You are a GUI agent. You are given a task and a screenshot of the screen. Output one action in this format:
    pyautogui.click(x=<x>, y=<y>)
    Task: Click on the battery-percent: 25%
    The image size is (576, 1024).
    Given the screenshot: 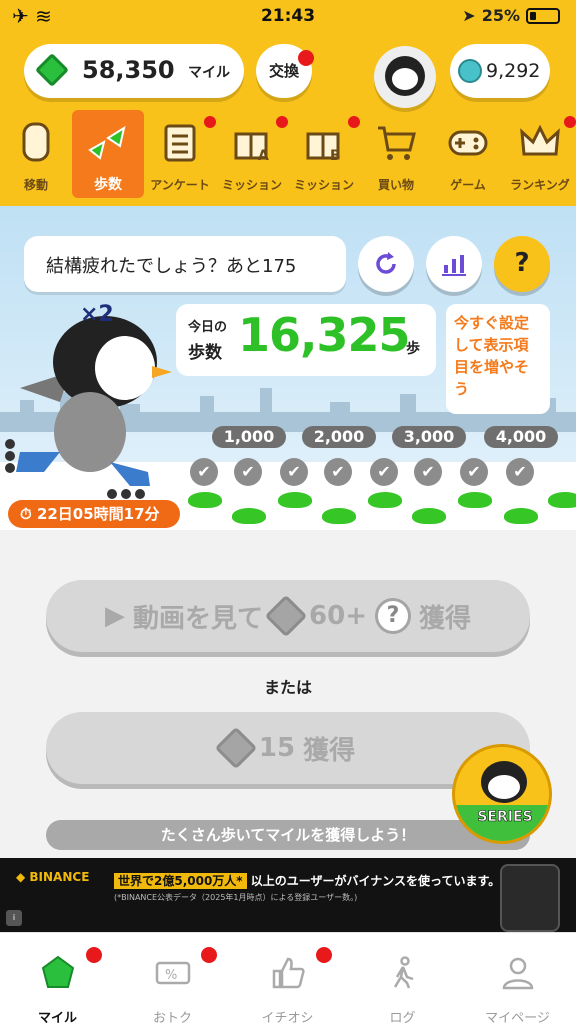 What is the action you would take?
    pyautogui.click(x=500, y=15)
    